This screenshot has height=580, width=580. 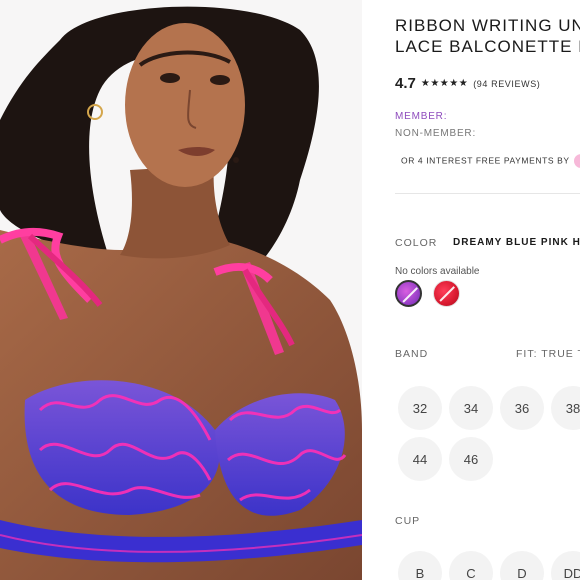 I want to click on band-size-button: 36, so click(x=522, y=408).